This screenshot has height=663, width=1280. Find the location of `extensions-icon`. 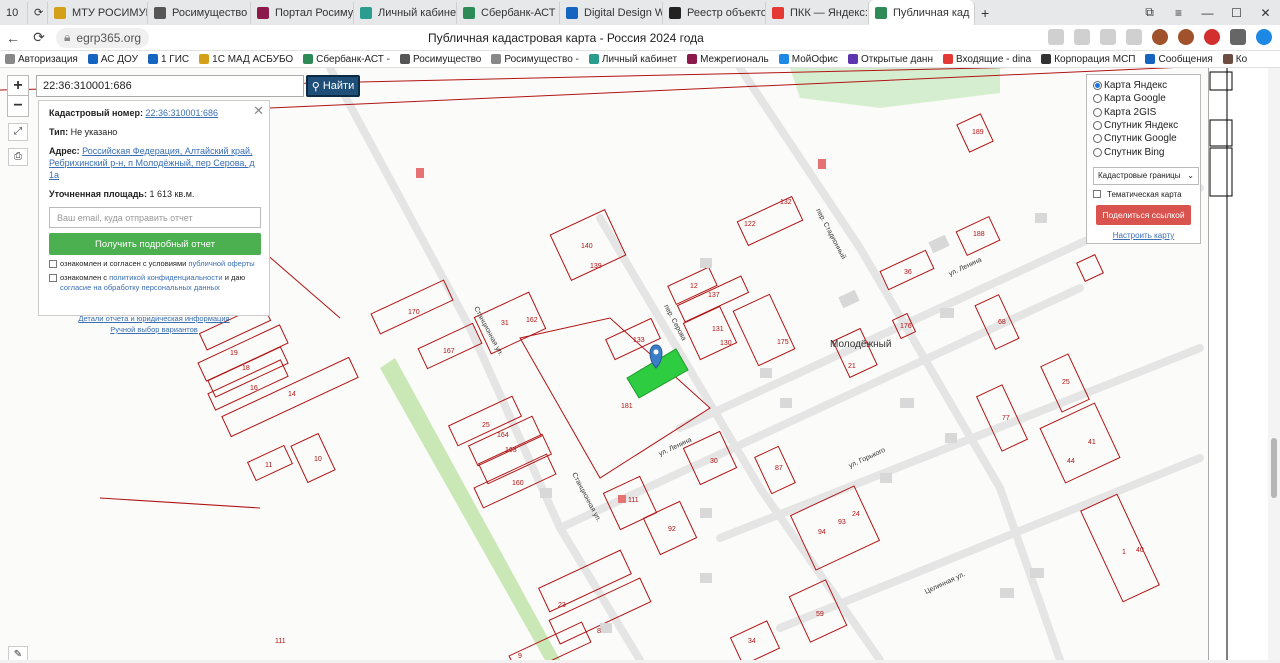

extensions-icon is located at coordinates (1056, 37).